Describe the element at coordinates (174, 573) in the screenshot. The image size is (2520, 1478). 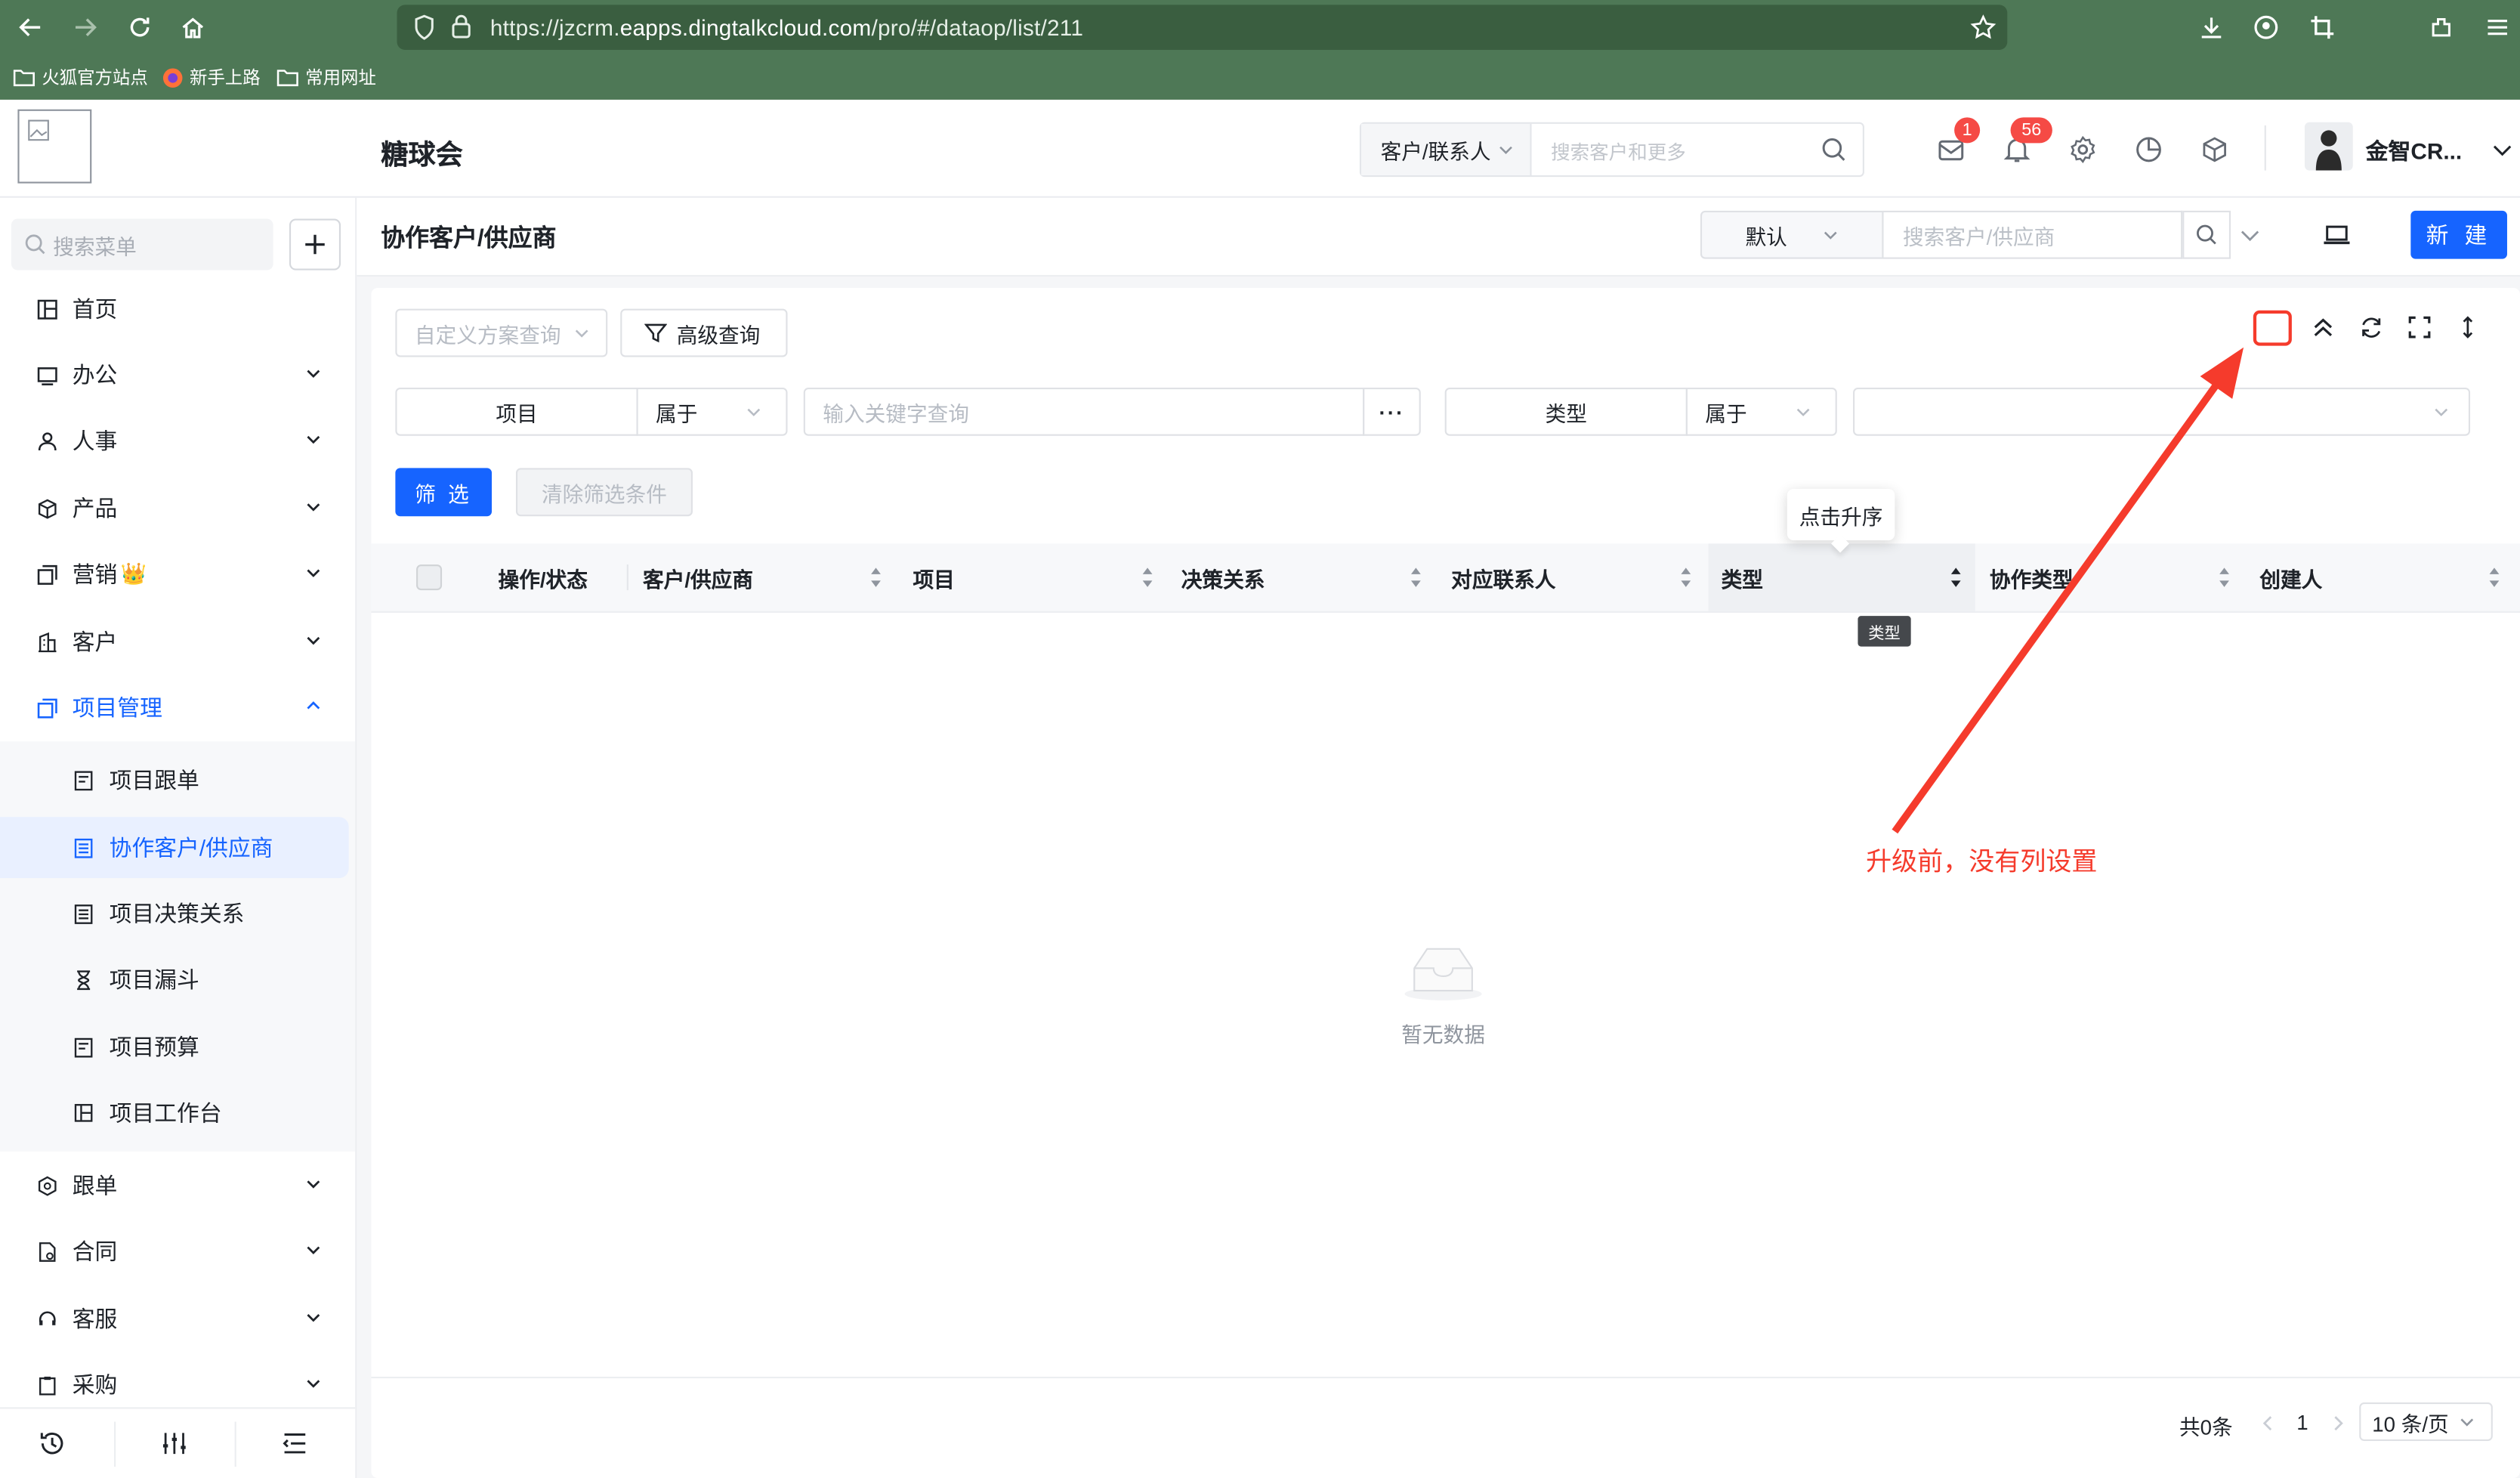
I see `sidebar-item-marketing: 营销 👑` at that location.